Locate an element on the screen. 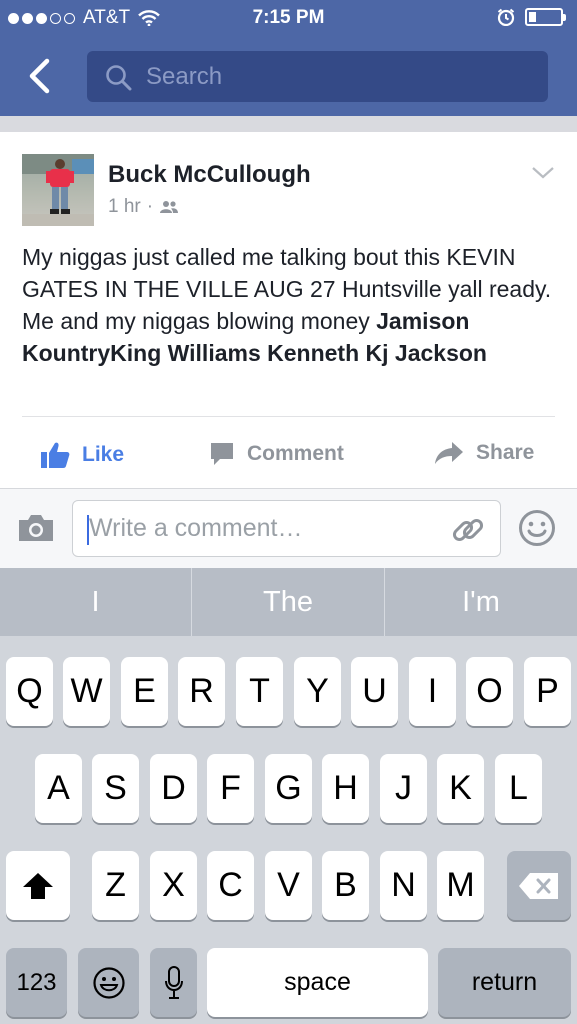 The height and width of the screenshot is (1024, 577). key-w: W is located at coordinates (86, 691).